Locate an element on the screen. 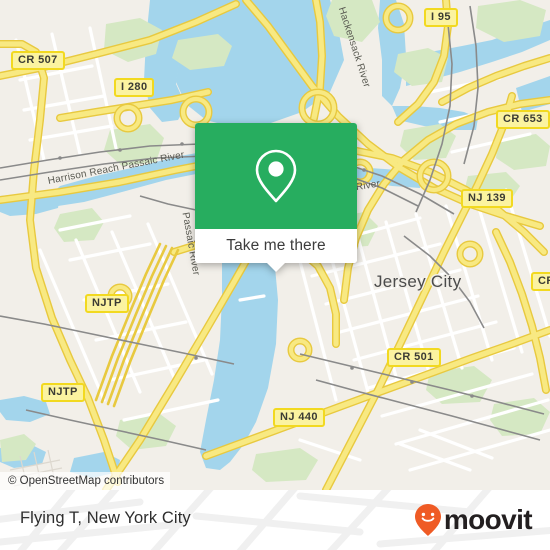 The width and height of the screenshot is (550, 550). route-shield: I 95 is located at coordinates (441, 17).